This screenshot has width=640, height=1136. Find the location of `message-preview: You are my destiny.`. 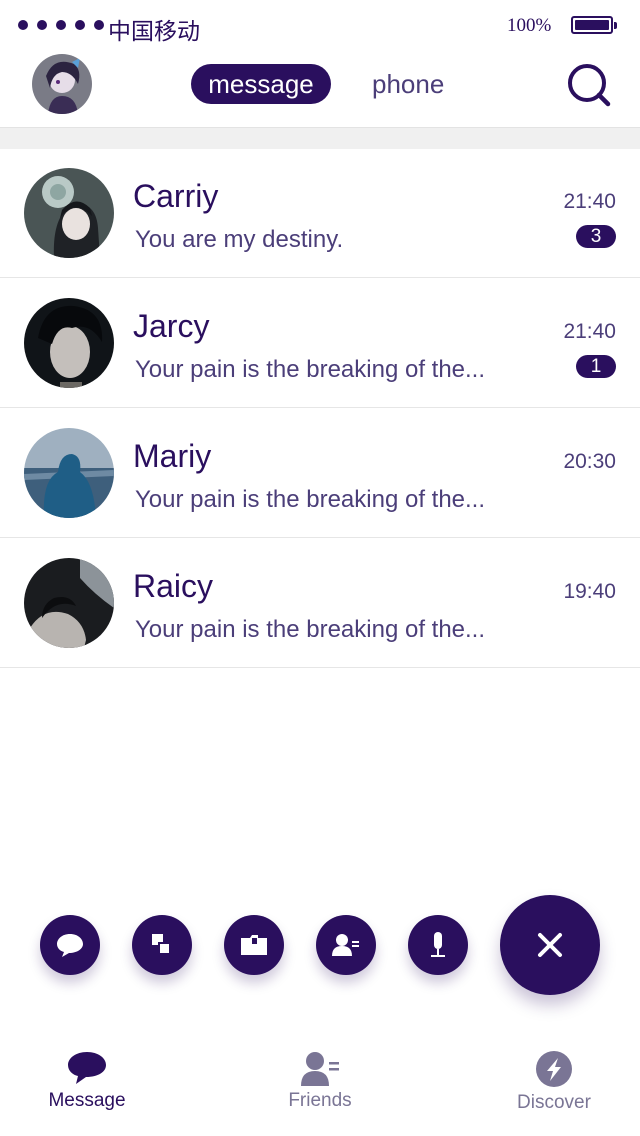

message-preview: You are my destiny. is located at coordinates (239, 239).